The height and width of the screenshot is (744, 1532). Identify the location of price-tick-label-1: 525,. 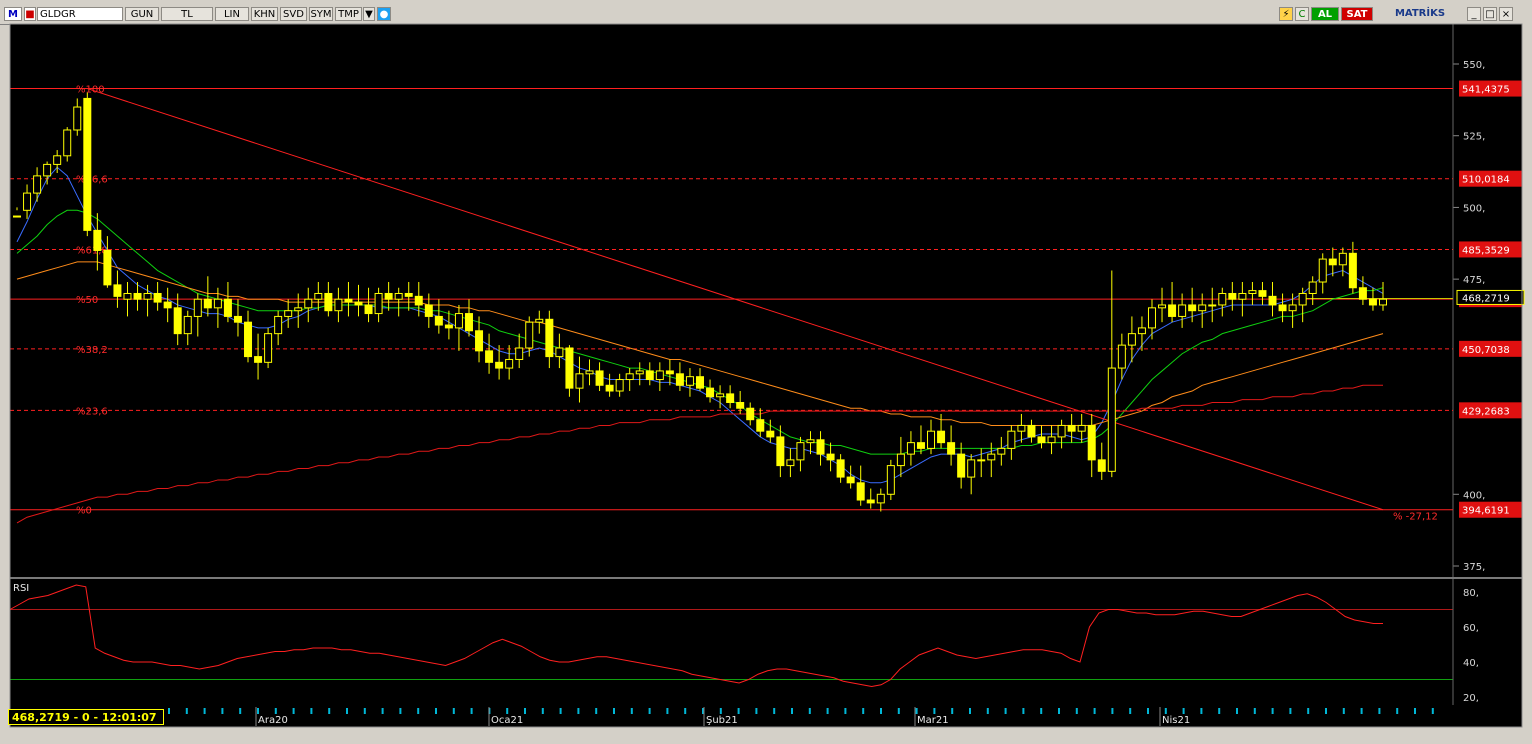
(1474, 137).